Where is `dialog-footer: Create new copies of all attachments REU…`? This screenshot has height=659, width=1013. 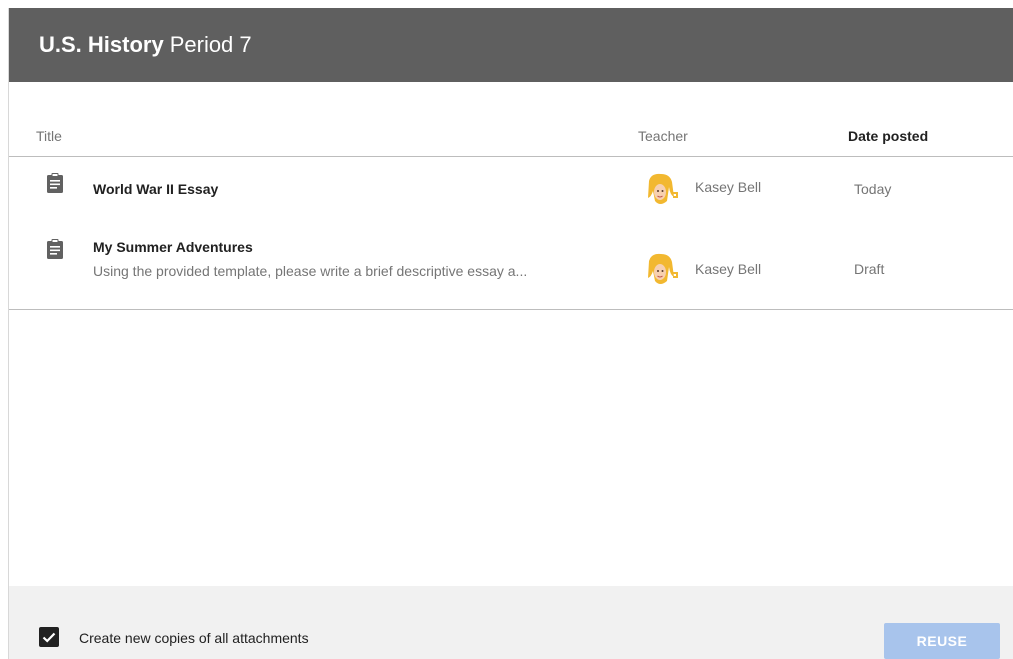 dialog-footer: Create new copies of all attachments REU… is located at coordinates (511, 622).